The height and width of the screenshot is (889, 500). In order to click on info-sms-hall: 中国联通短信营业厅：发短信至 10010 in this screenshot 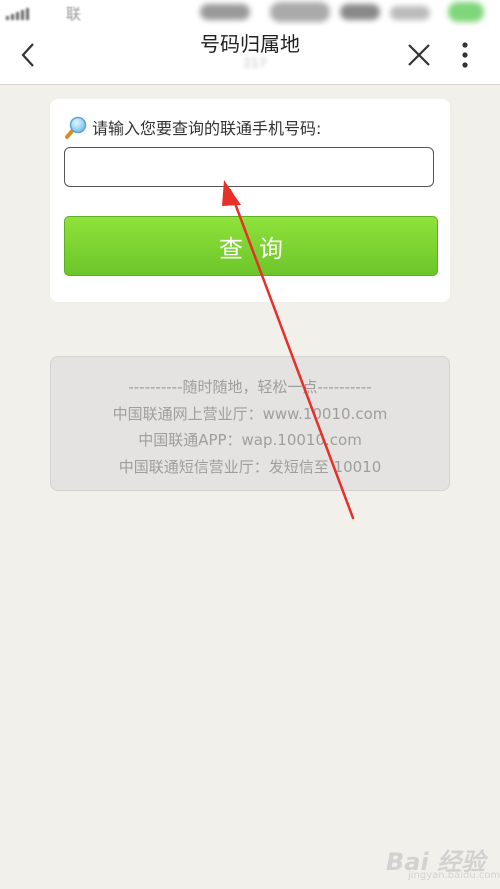, I will do `click(250, 466)`.